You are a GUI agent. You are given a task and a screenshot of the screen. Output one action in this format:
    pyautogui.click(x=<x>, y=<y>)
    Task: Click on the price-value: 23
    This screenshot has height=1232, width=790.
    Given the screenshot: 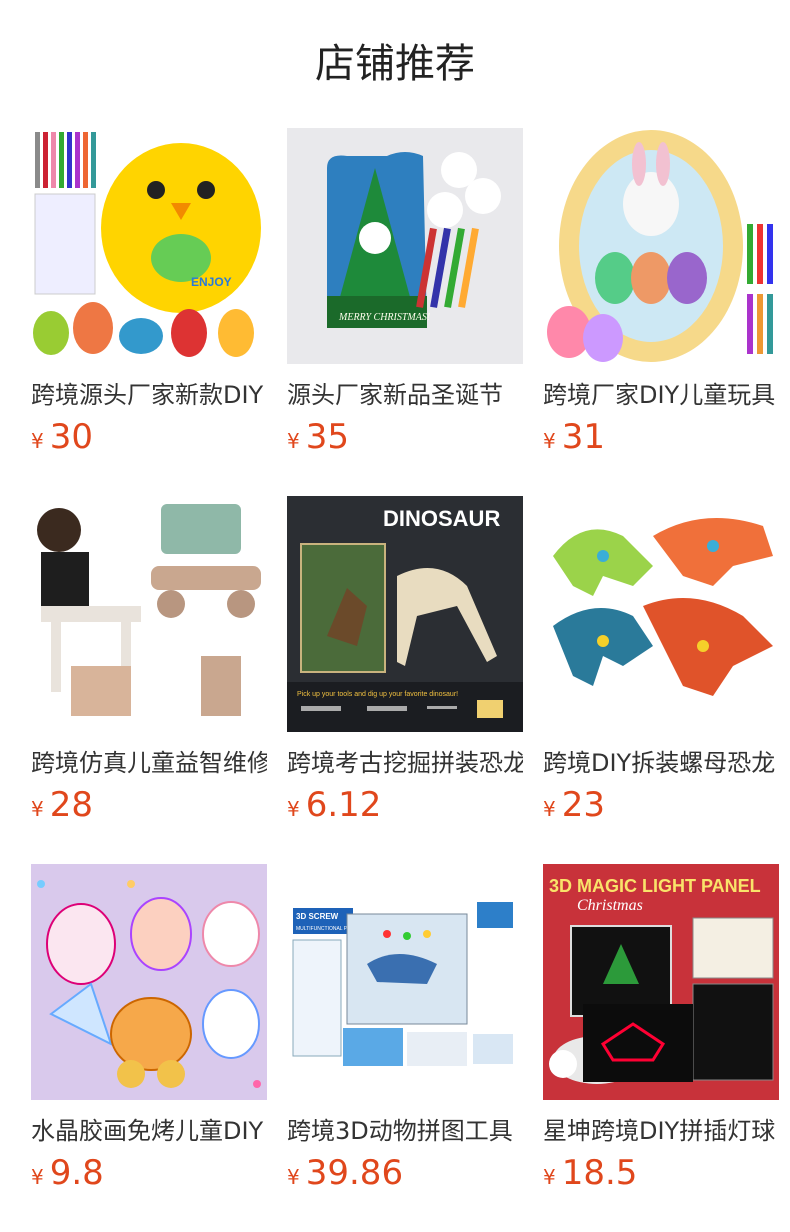 What is the action you would take?
    pyautogui.click(x=583, y=805)
    